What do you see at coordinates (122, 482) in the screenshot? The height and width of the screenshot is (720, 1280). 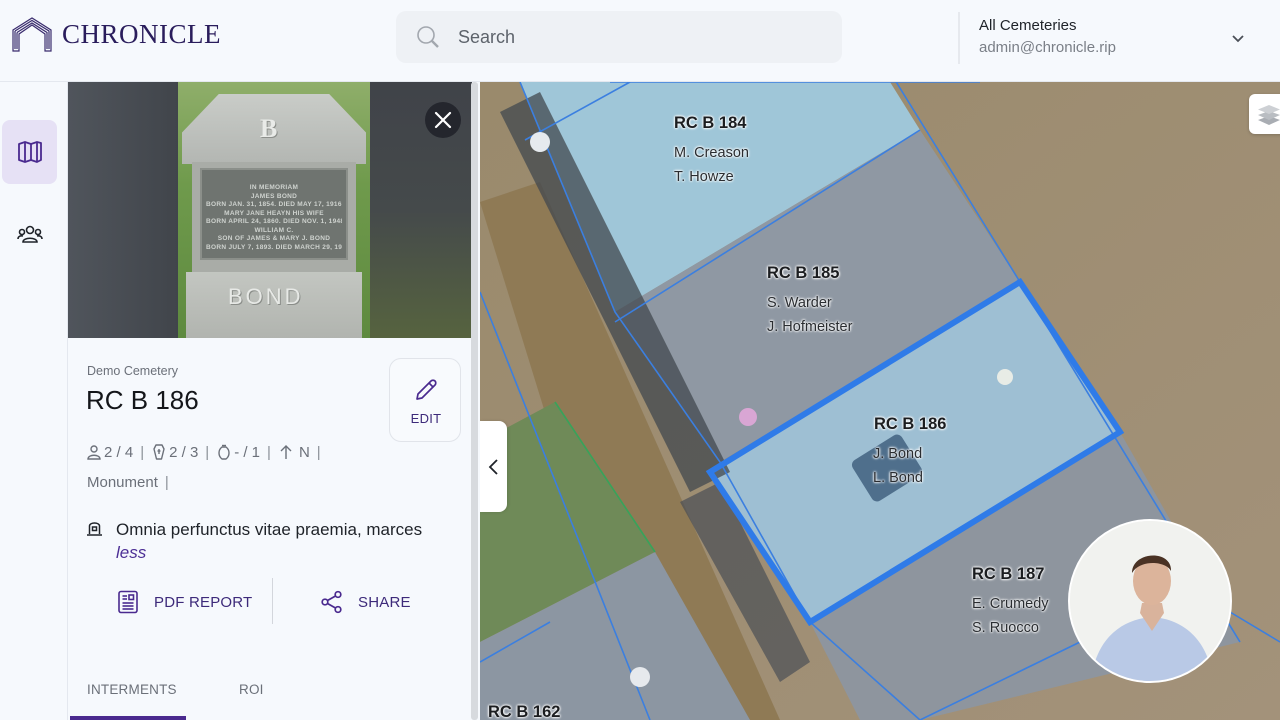 I see `plot-type: Monument` at bounding box center [122, 482].